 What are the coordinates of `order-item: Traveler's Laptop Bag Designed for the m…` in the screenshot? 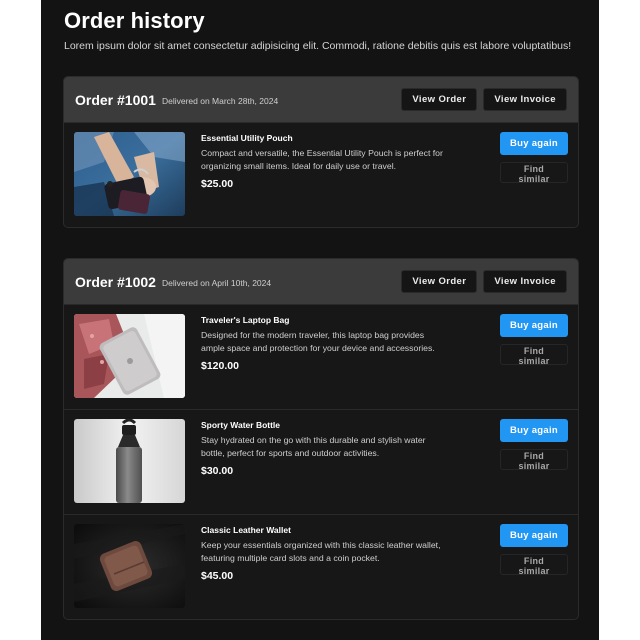 It's located at (321, 356).